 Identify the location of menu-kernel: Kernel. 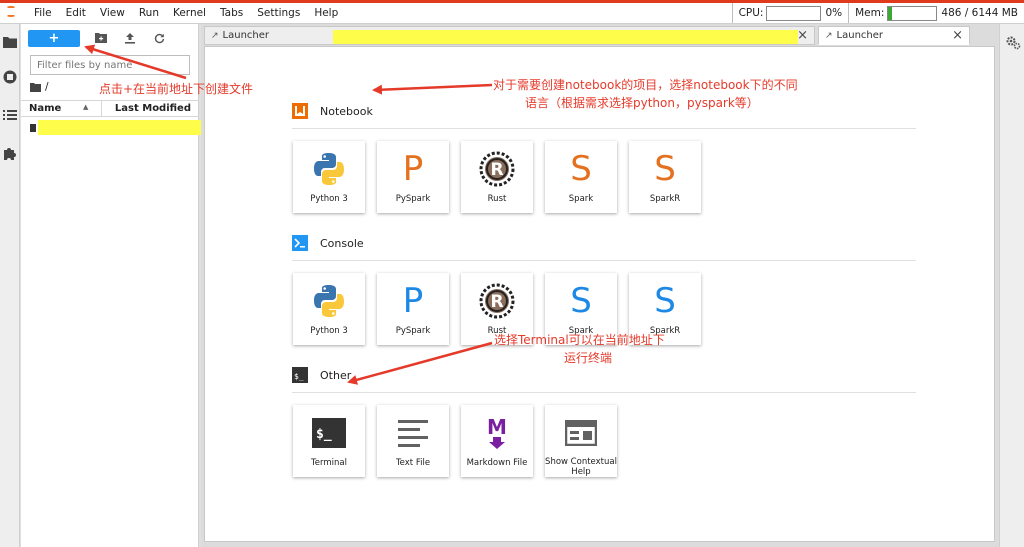
(189, 13).